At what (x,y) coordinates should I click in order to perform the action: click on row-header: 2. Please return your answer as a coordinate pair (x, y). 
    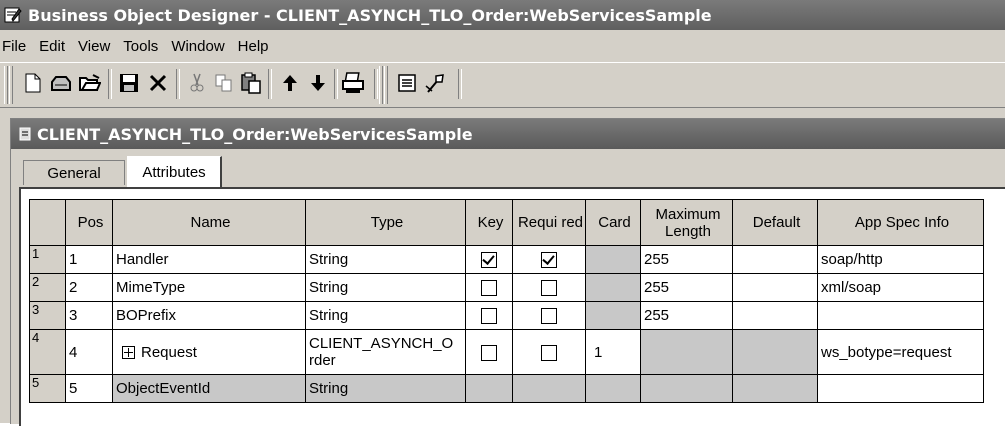
    Looking at the image, I should click on (47, 287).